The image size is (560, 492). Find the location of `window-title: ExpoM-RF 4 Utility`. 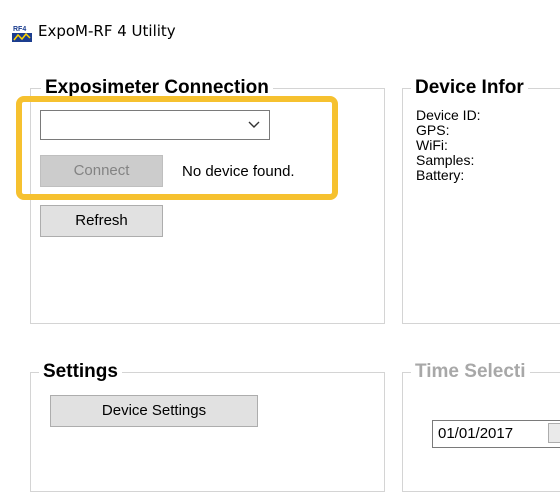

window-title: ExpoM-RF 4 Utility is located at coordinates (107, 31).